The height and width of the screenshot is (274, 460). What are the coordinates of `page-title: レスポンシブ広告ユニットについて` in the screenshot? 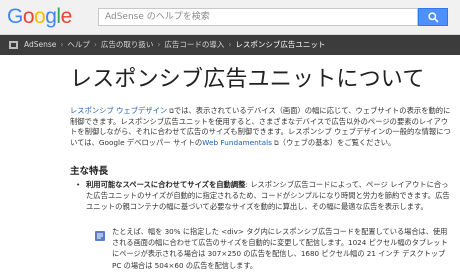 It's located at (247, 79).